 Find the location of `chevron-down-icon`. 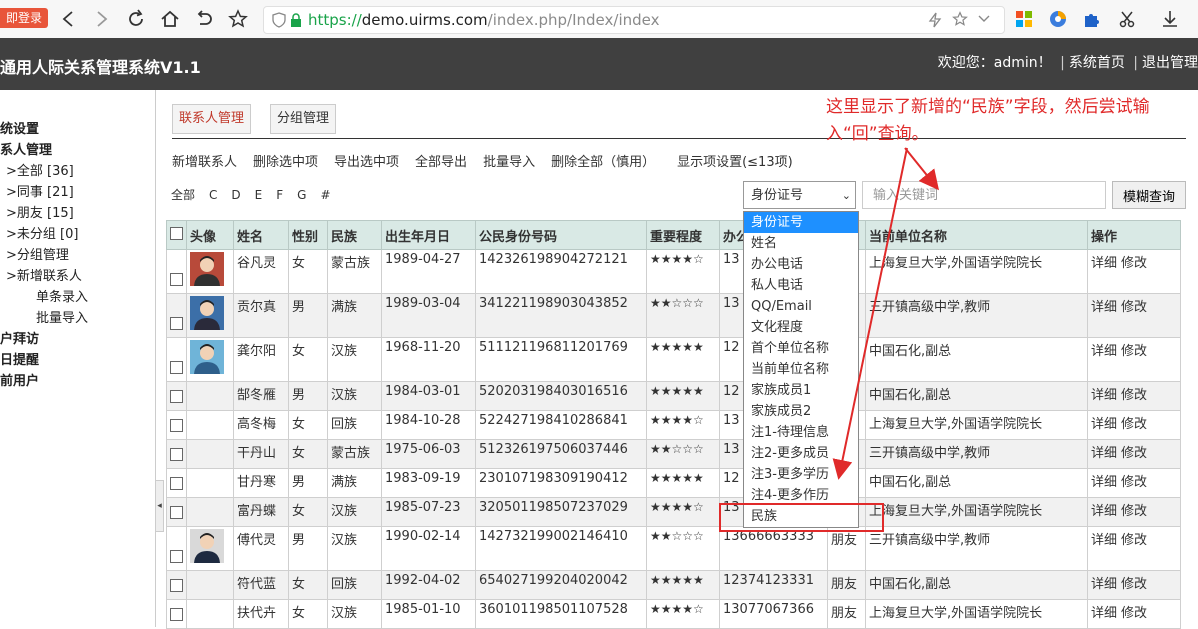

chevron-down-icon is located at coordinates (984, 20).